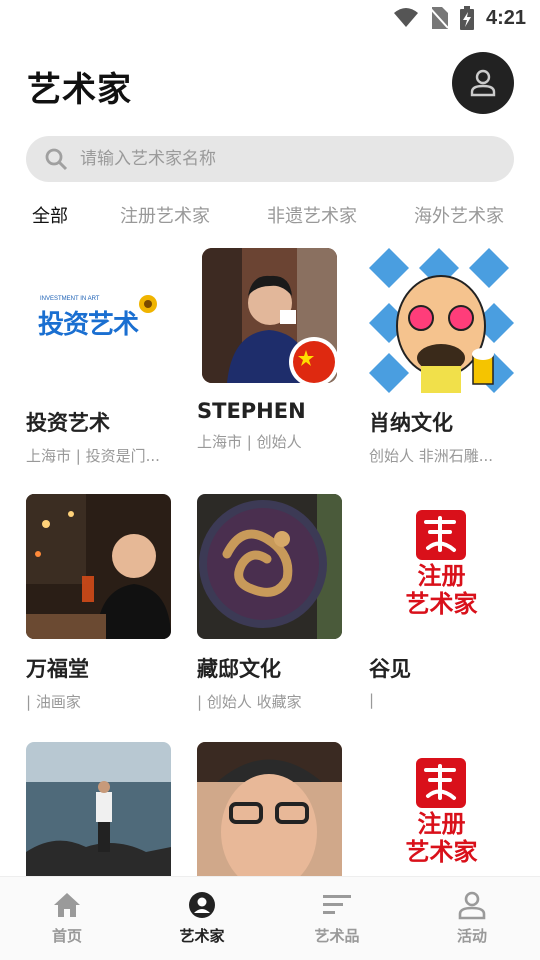 This screenshot has height=960, width=540. Describe the element at coordinates (239, 669) in the screenshot. I see `artist-name: 藏邸文化` at that location.